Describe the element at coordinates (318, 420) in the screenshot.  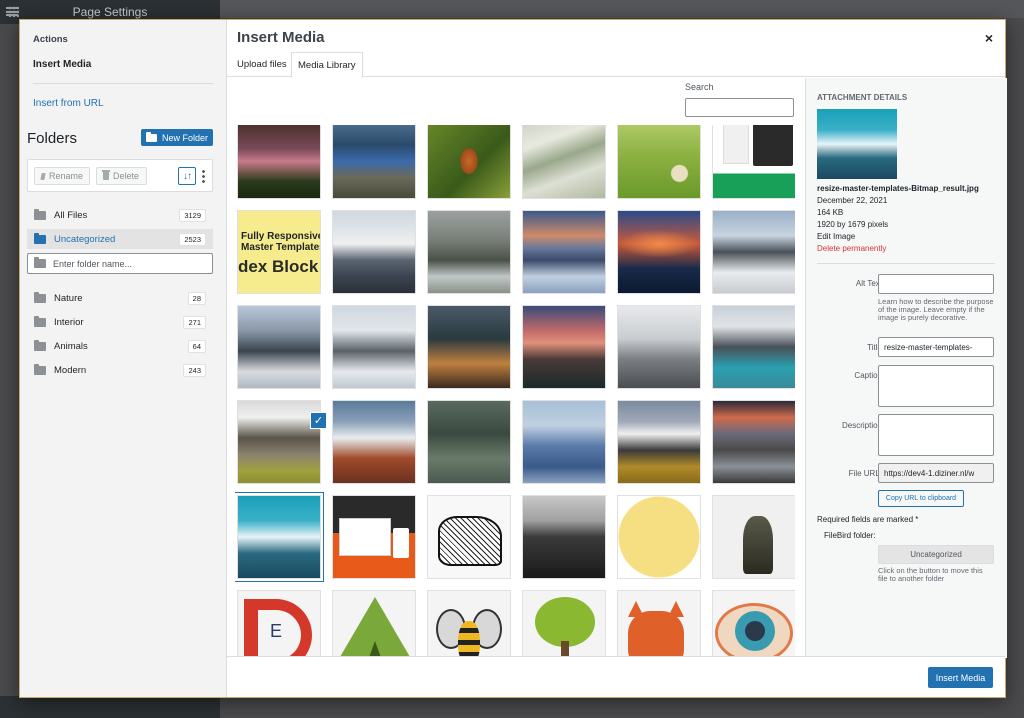
I see `selected-check-icon: ✓` at that location.